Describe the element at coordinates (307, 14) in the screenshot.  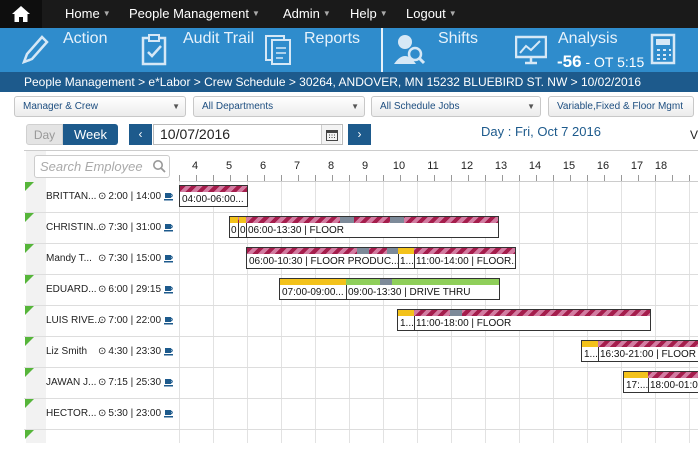
I see `nav-admin: Admin ▼` at that location.